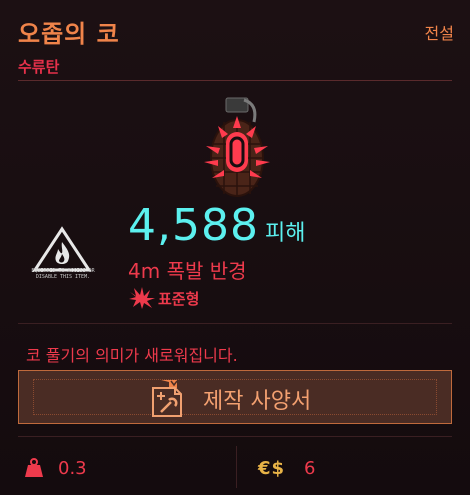 The height and width of the screenshot is (495, 470). Describe the element at coordinates (193, 225) in the screenshot. I see `damage-value: 4,588` at that location.